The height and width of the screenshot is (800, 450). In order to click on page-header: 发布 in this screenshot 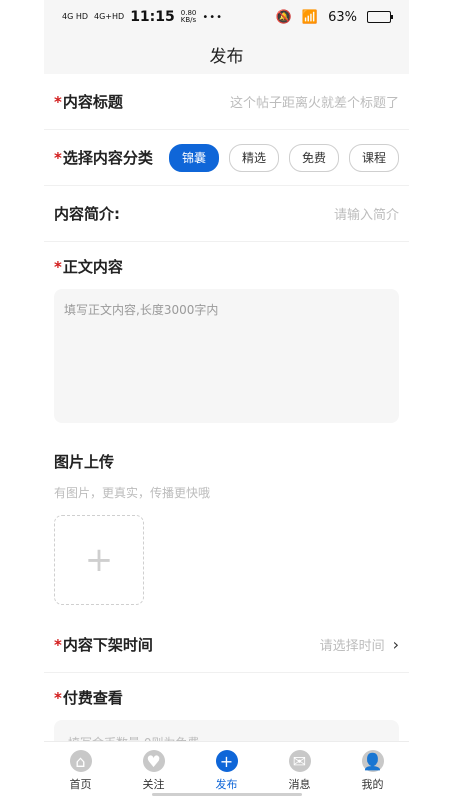, I will do `click(226, 54)`.